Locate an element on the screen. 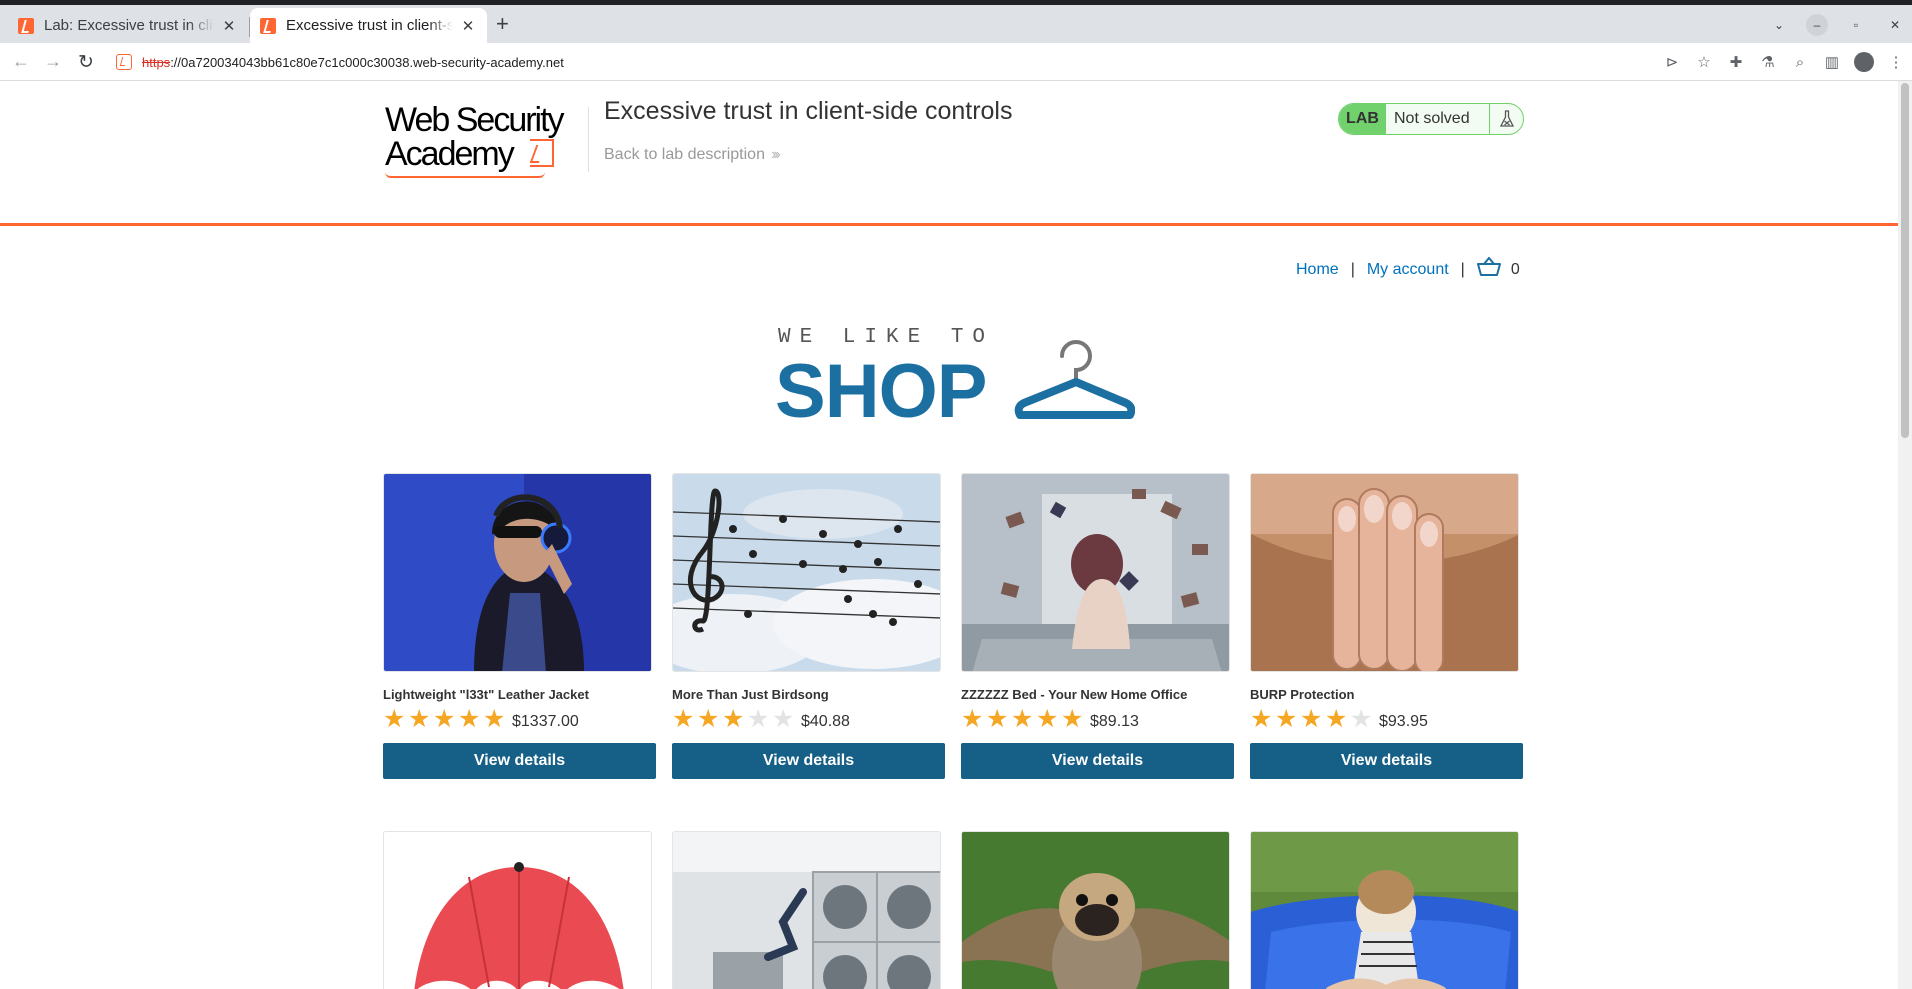  new-tab-icon: + is located at coordinates (502, 24).